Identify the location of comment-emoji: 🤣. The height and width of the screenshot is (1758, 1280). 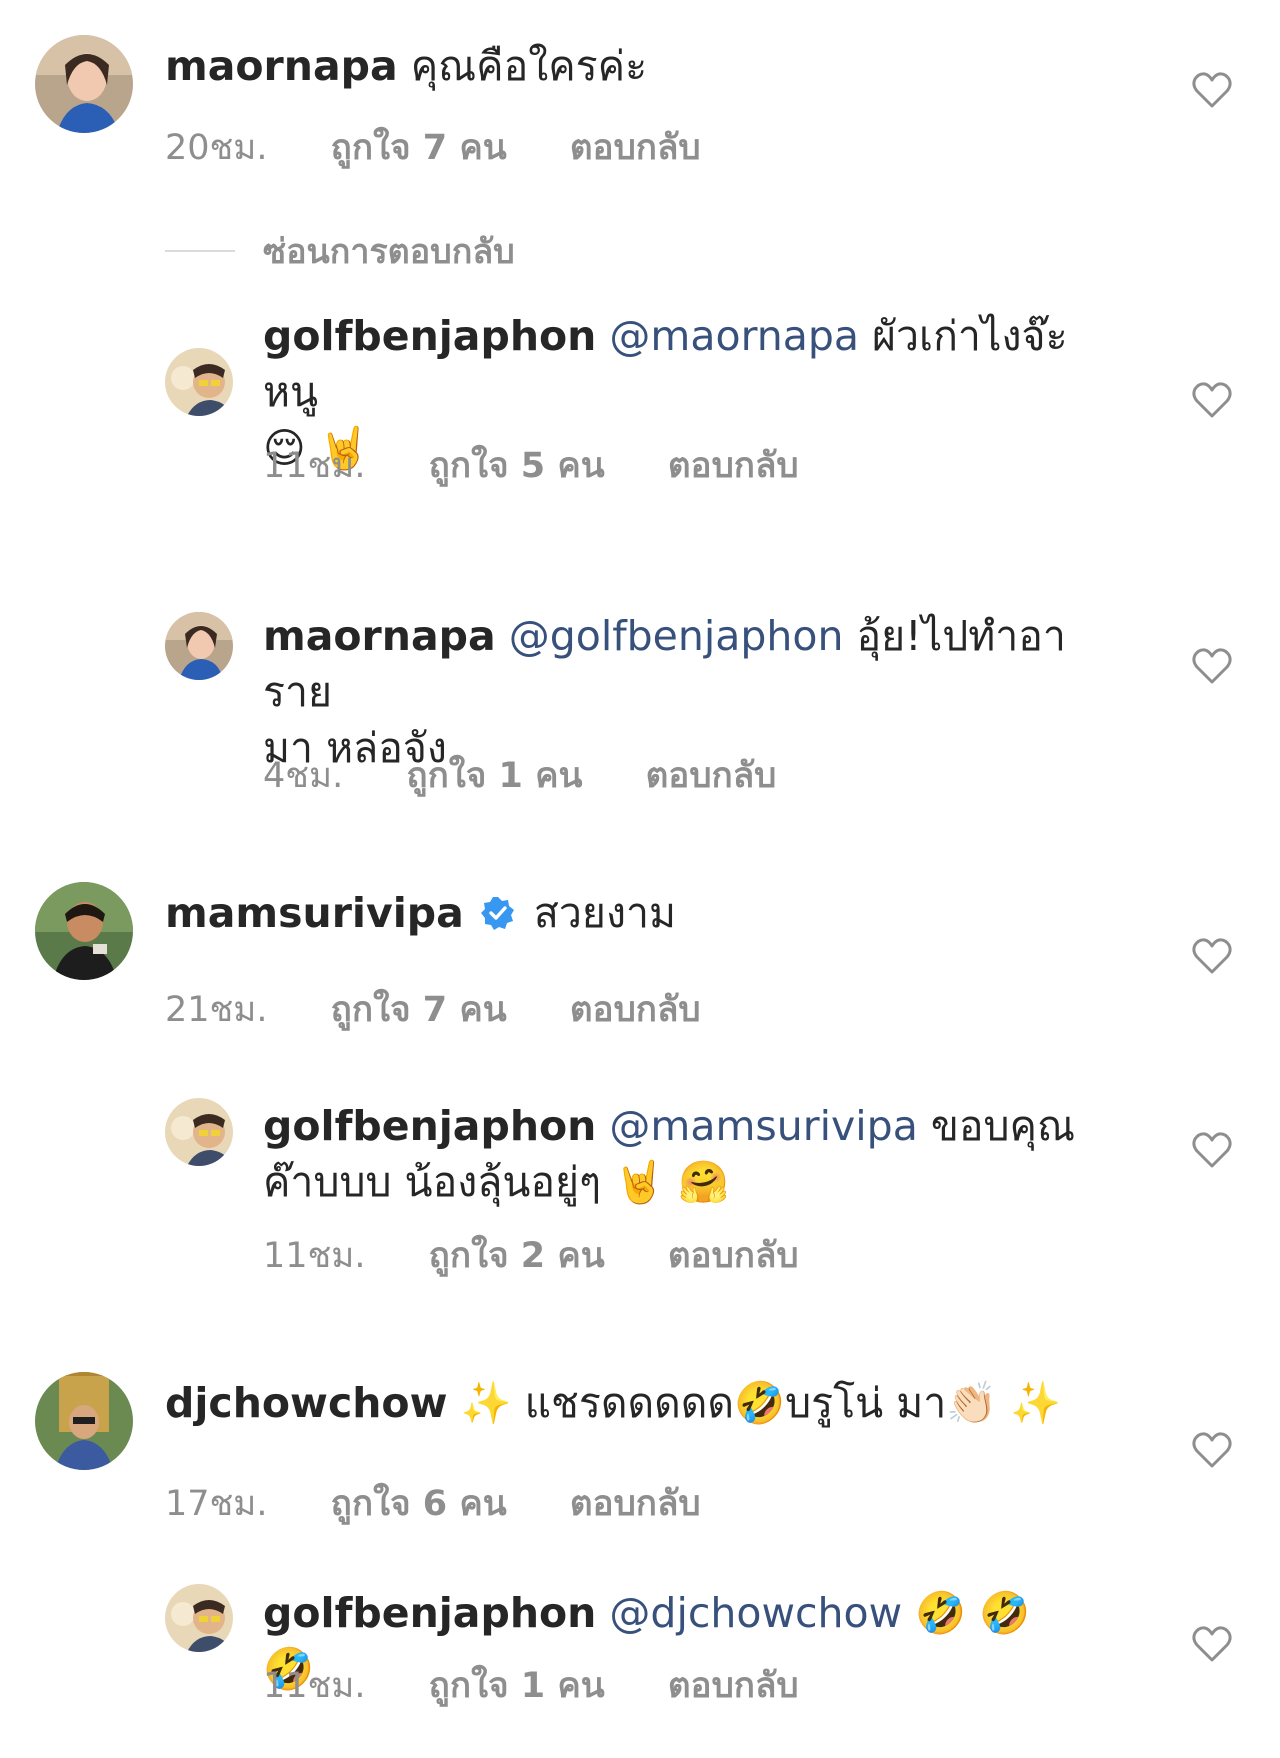
(760, 1403).